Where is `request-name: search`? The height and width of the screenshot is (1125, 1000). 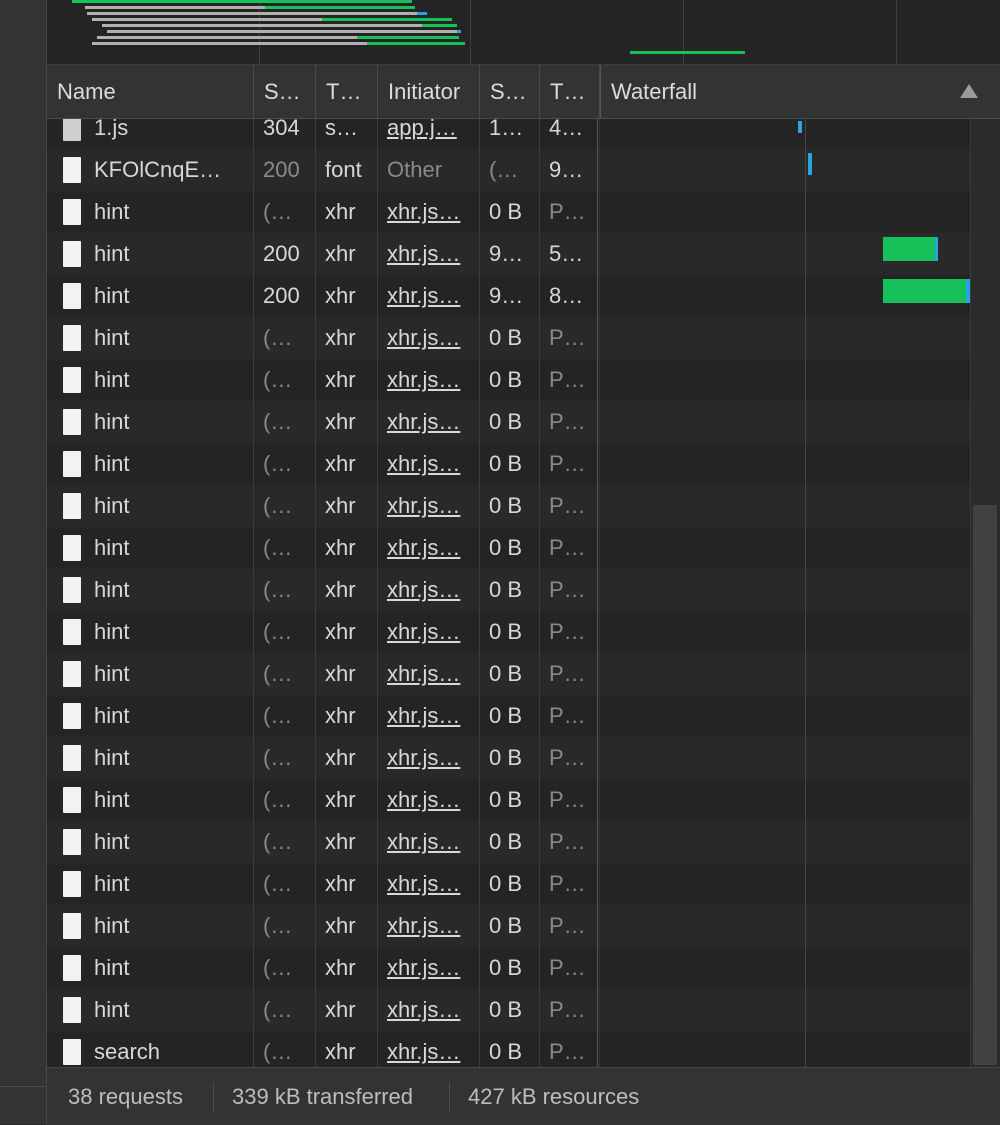 request-name: search is located at coordinates (127, 1051).